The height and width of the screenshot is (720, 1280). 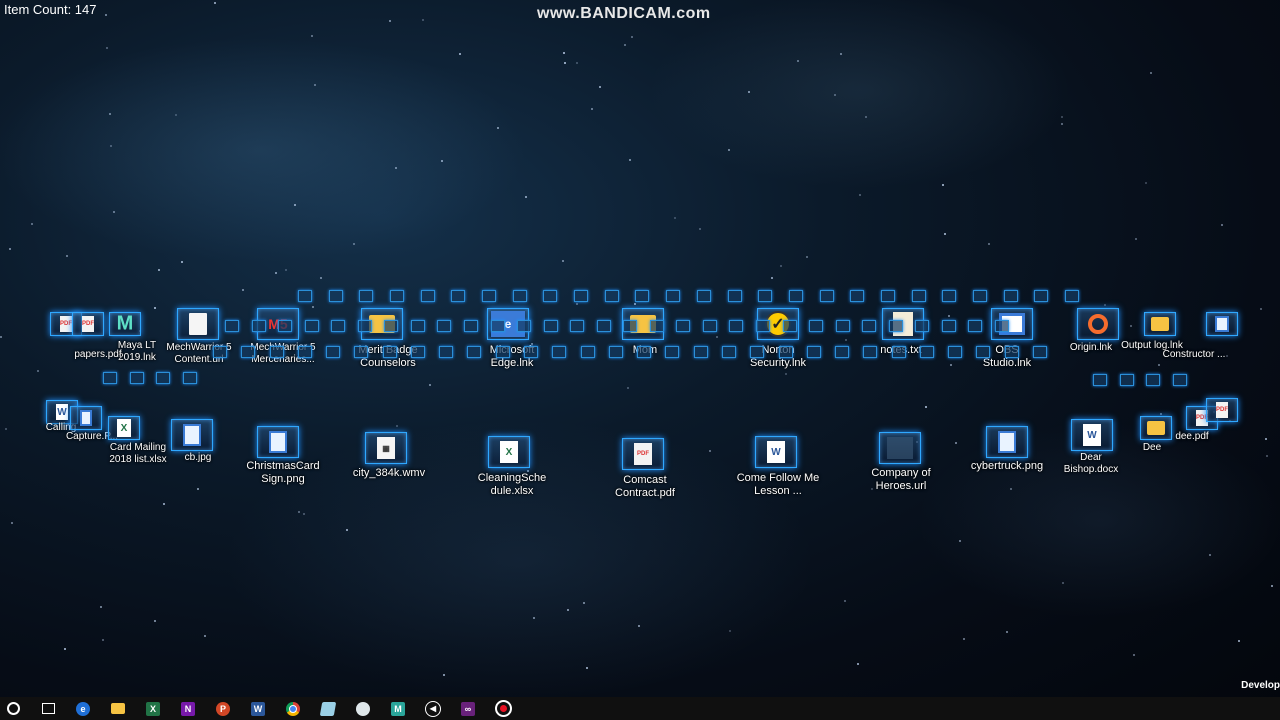 What do you see at coordinates (398, 708) in the screenshot?
I see `maya-icon: M` at bounding box center [398, 708].